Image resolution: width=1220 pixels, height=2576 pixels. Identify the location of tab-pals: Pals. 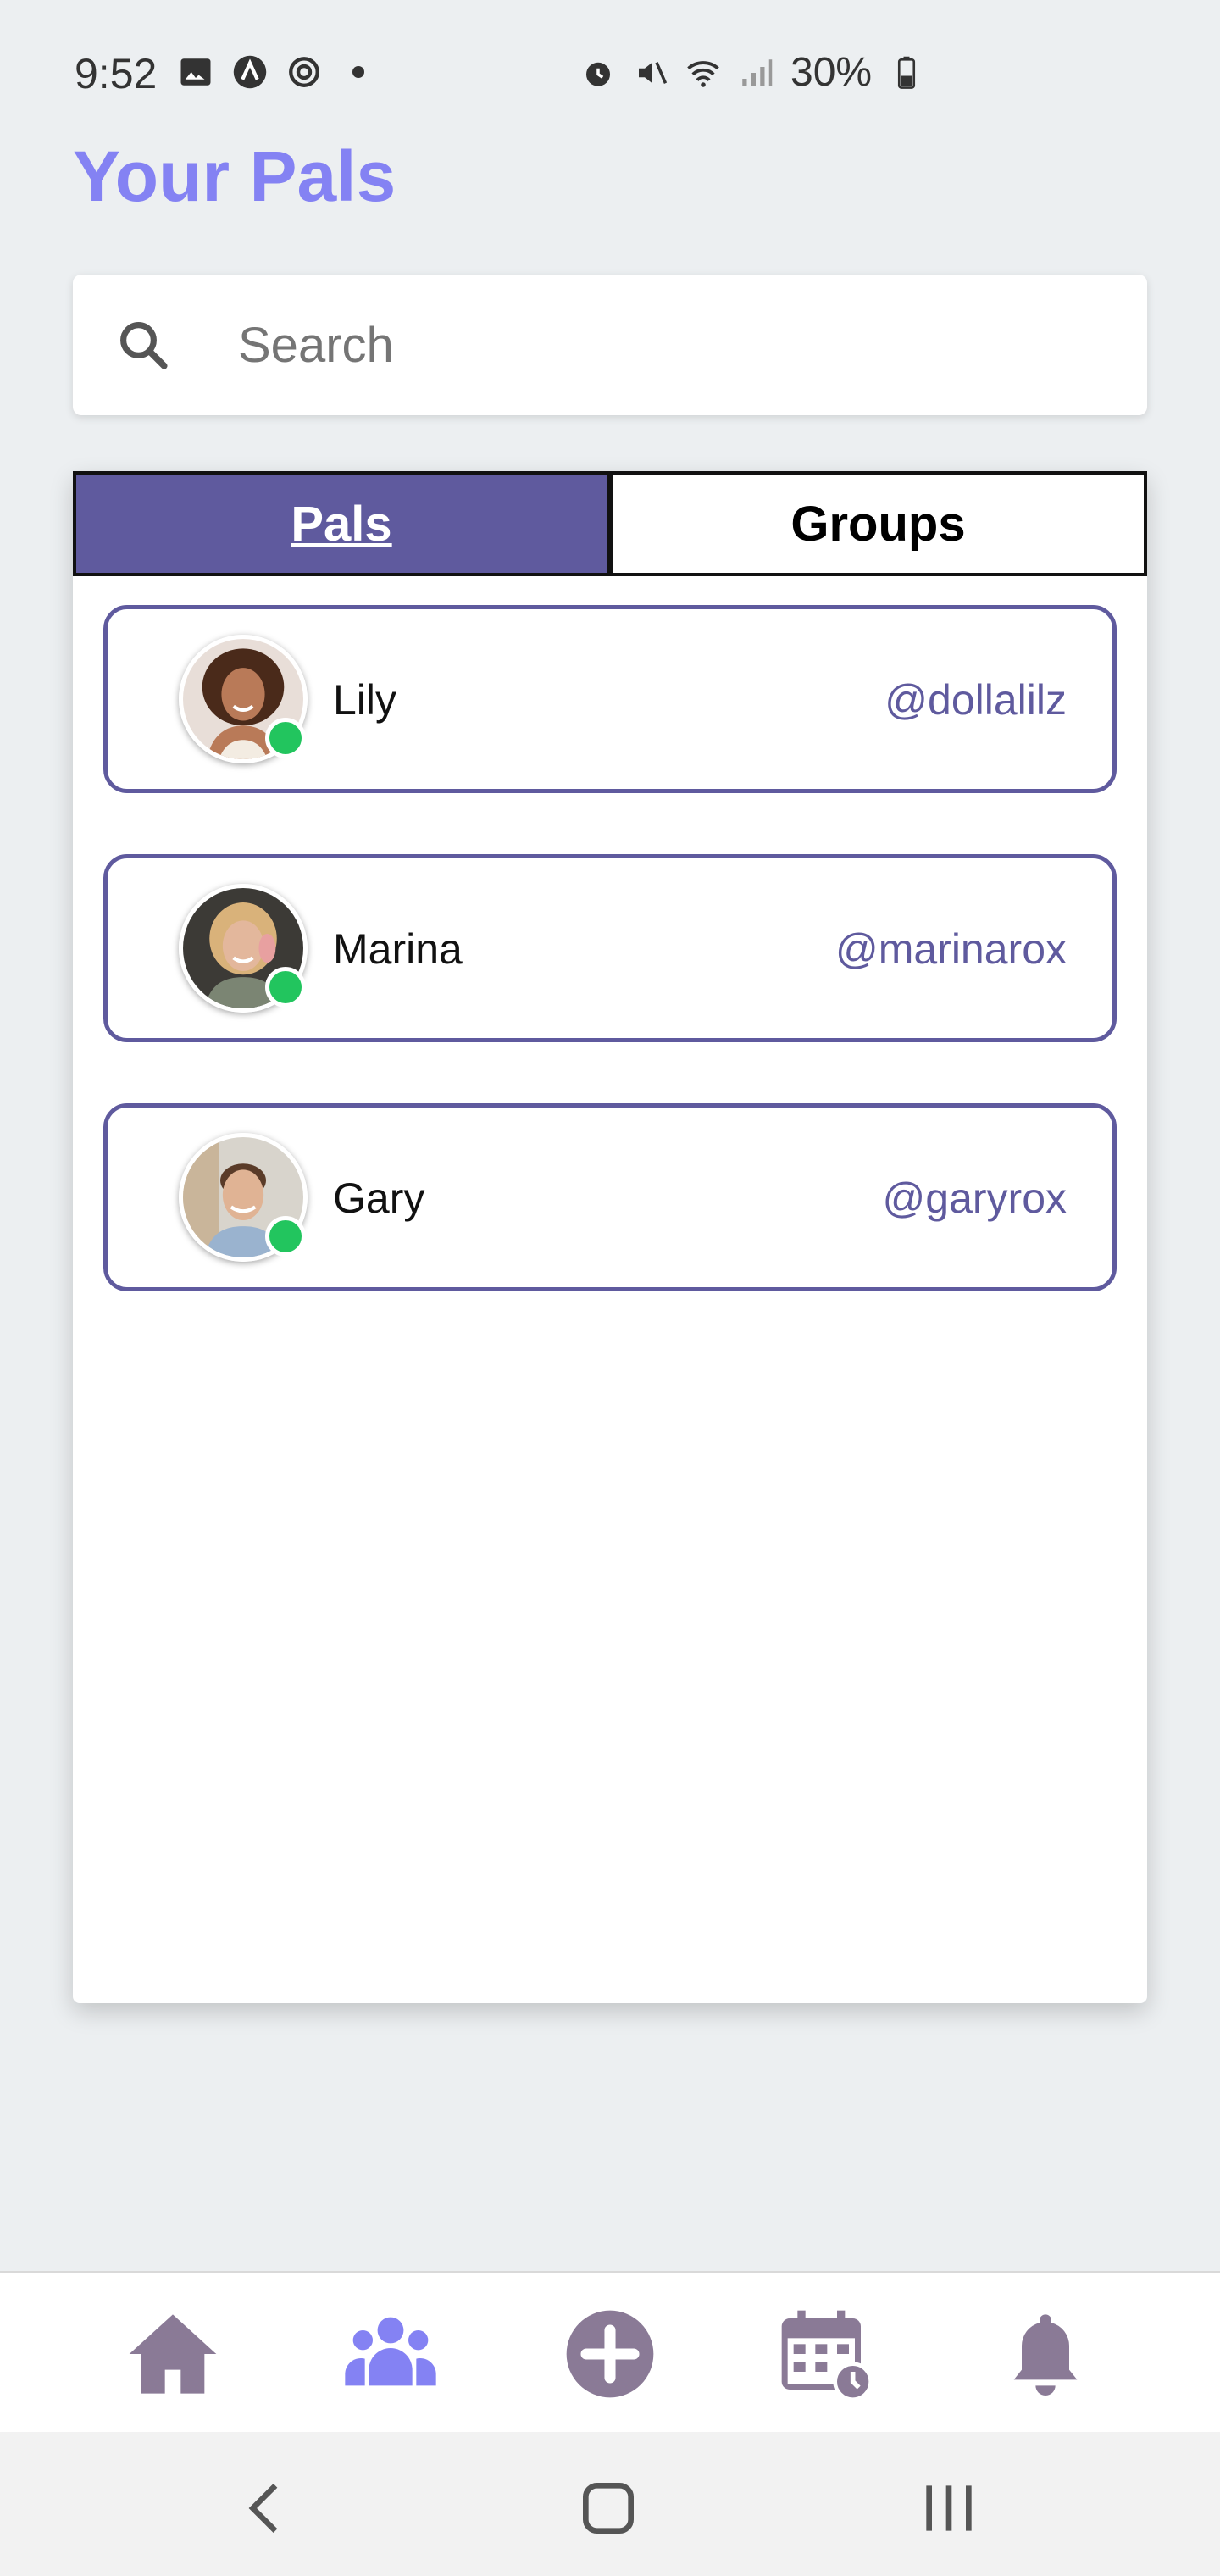
(341, 523).